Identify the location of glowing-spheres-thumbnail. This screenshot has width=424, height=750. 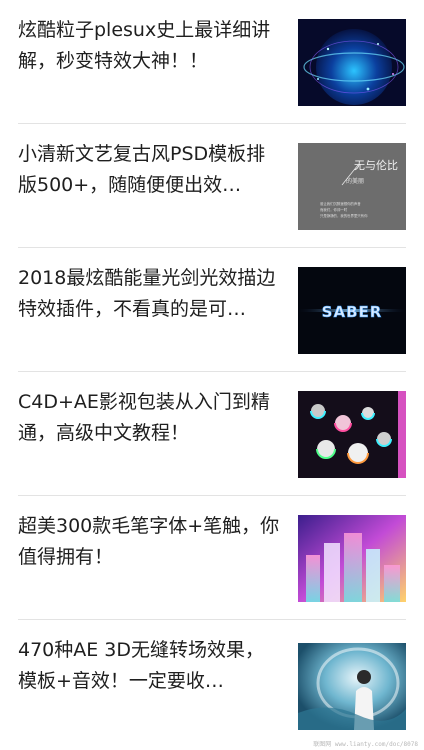
(352, 434).